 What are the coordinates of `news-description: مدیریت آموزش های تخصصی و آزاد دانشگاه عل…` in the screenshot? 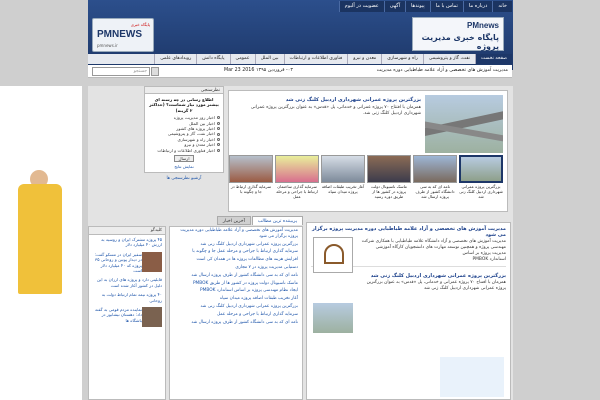 It's located at (433, 247).